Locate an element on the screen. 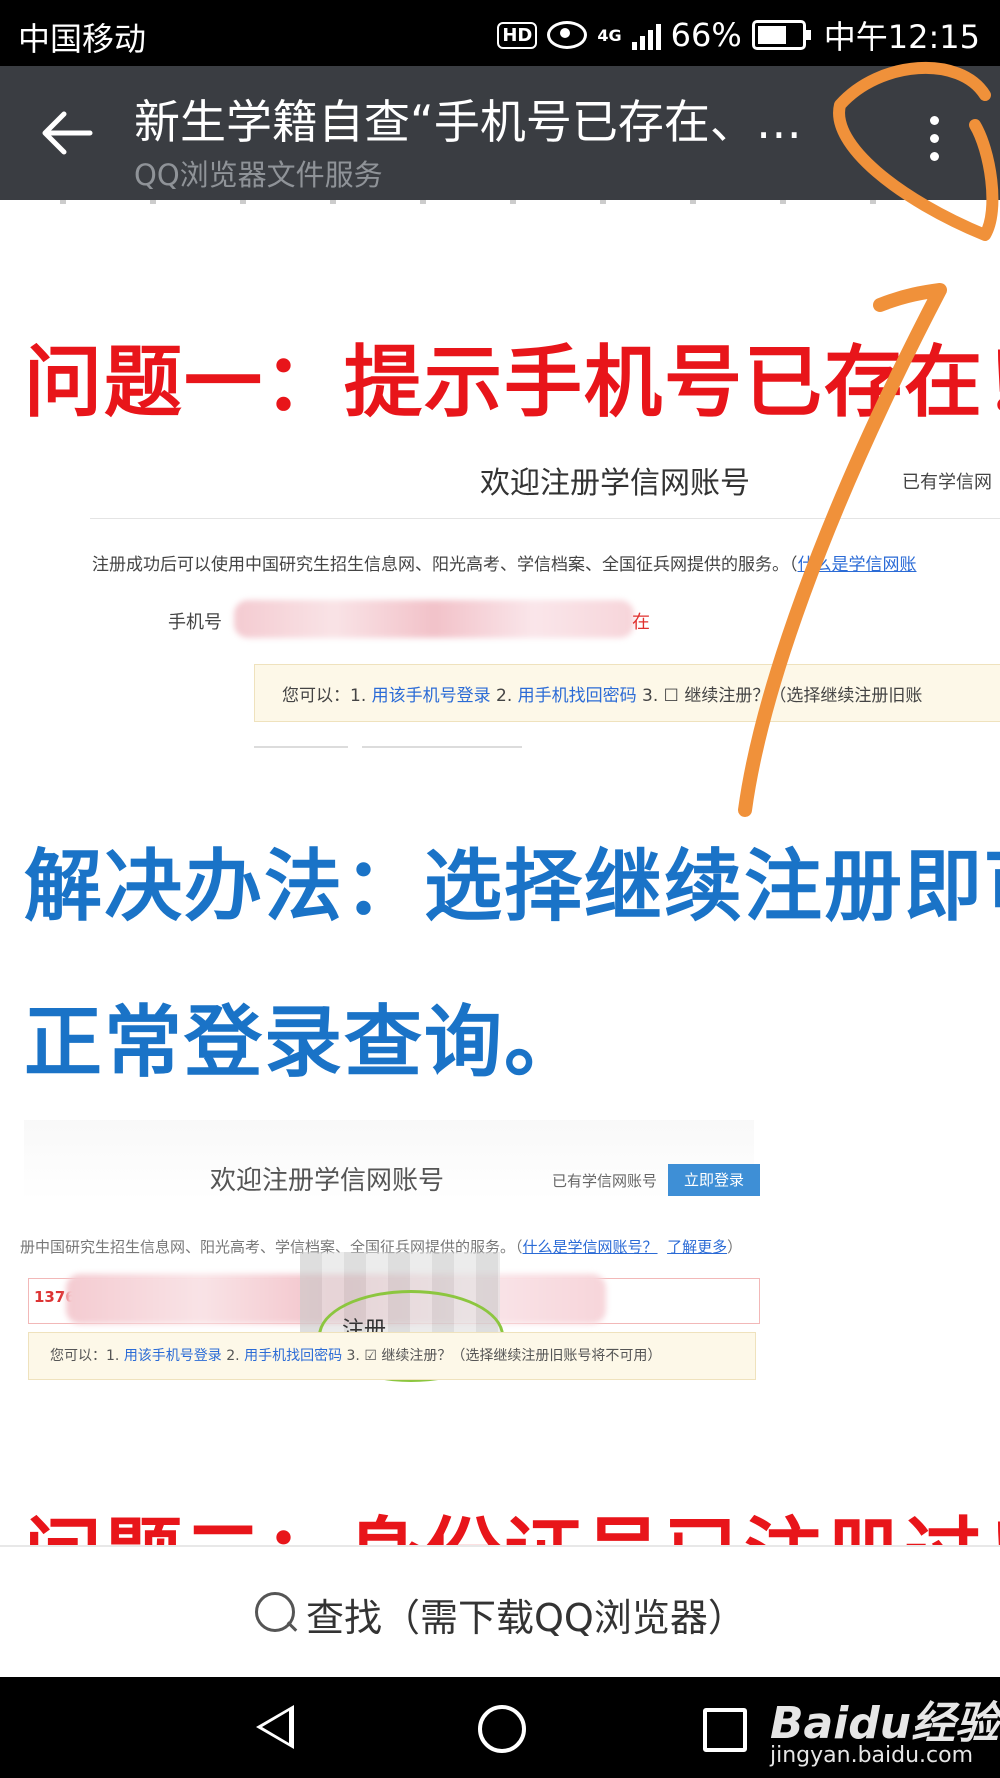 This screenshot has width=1000, height=1778. shot1-phone-suffix: 在 is located at coordinates (641, 622).